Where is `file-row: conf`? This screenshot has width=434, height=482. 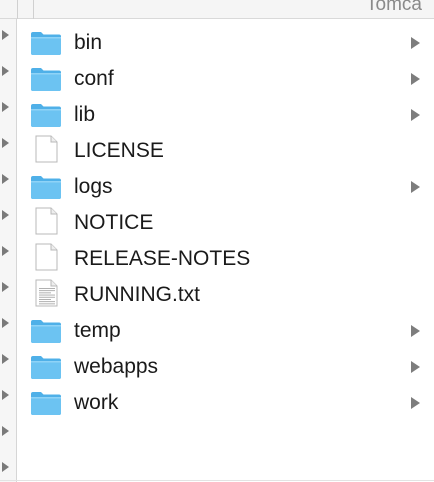 file-row: conf is located at coordinates (226, 78).